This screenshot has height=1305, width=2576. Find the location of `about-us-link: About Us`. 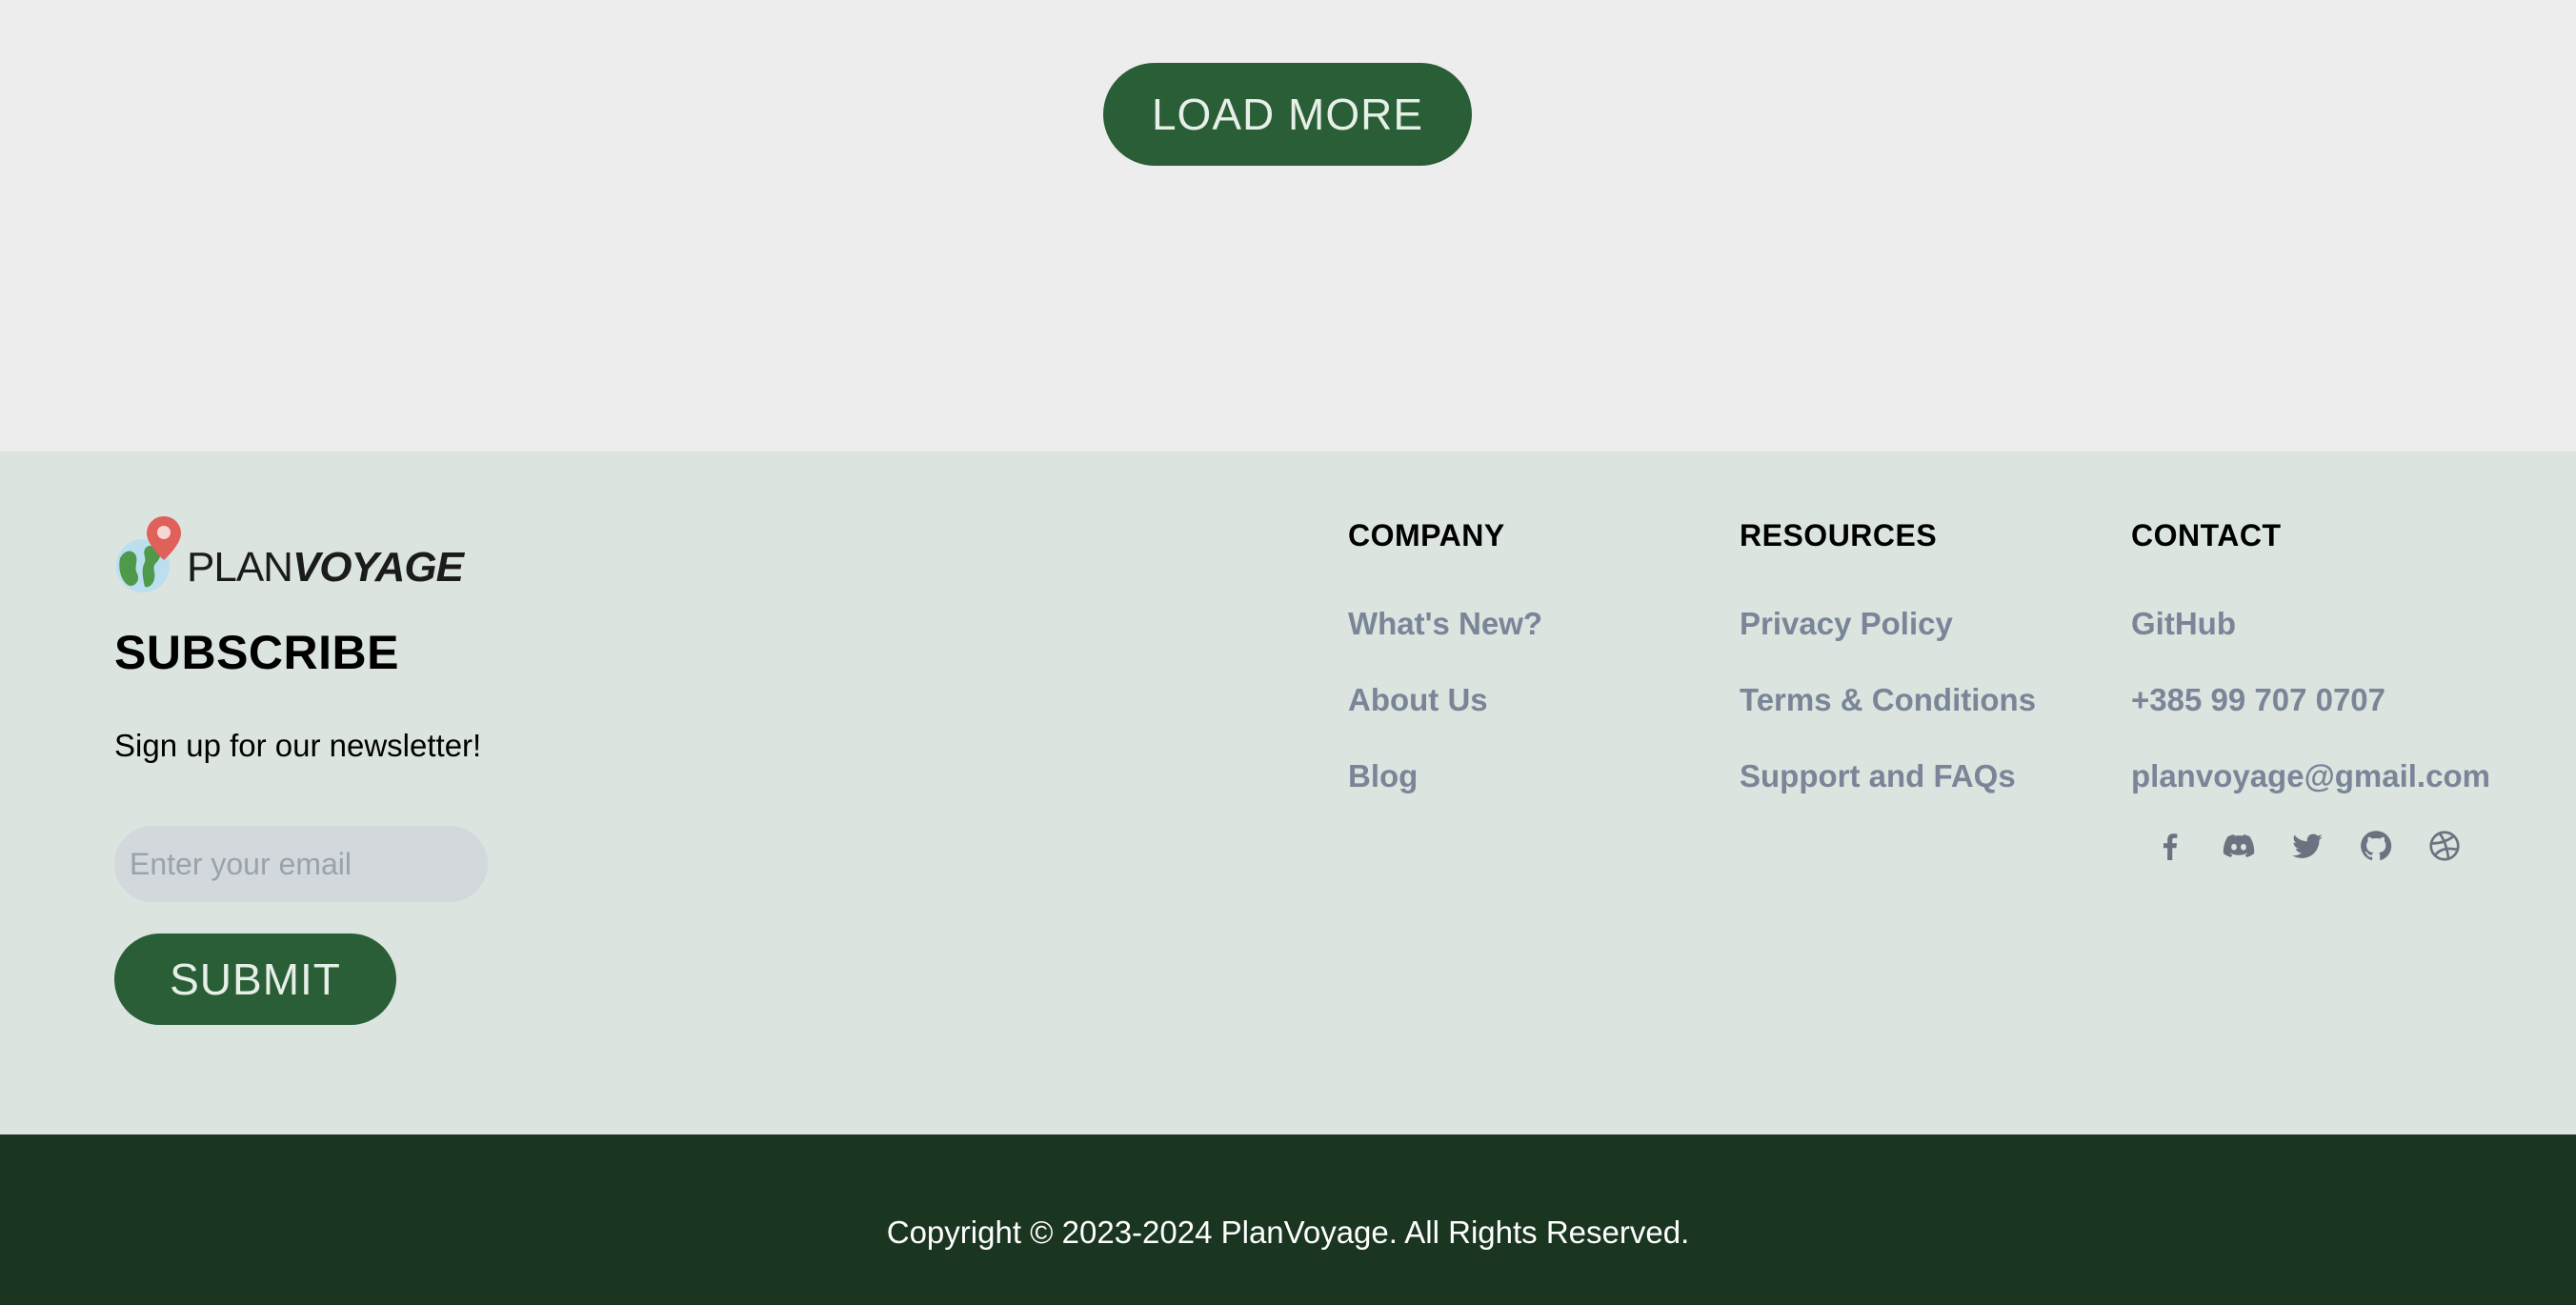

about-us-link: About Us is located at coordinates (1418, 699).